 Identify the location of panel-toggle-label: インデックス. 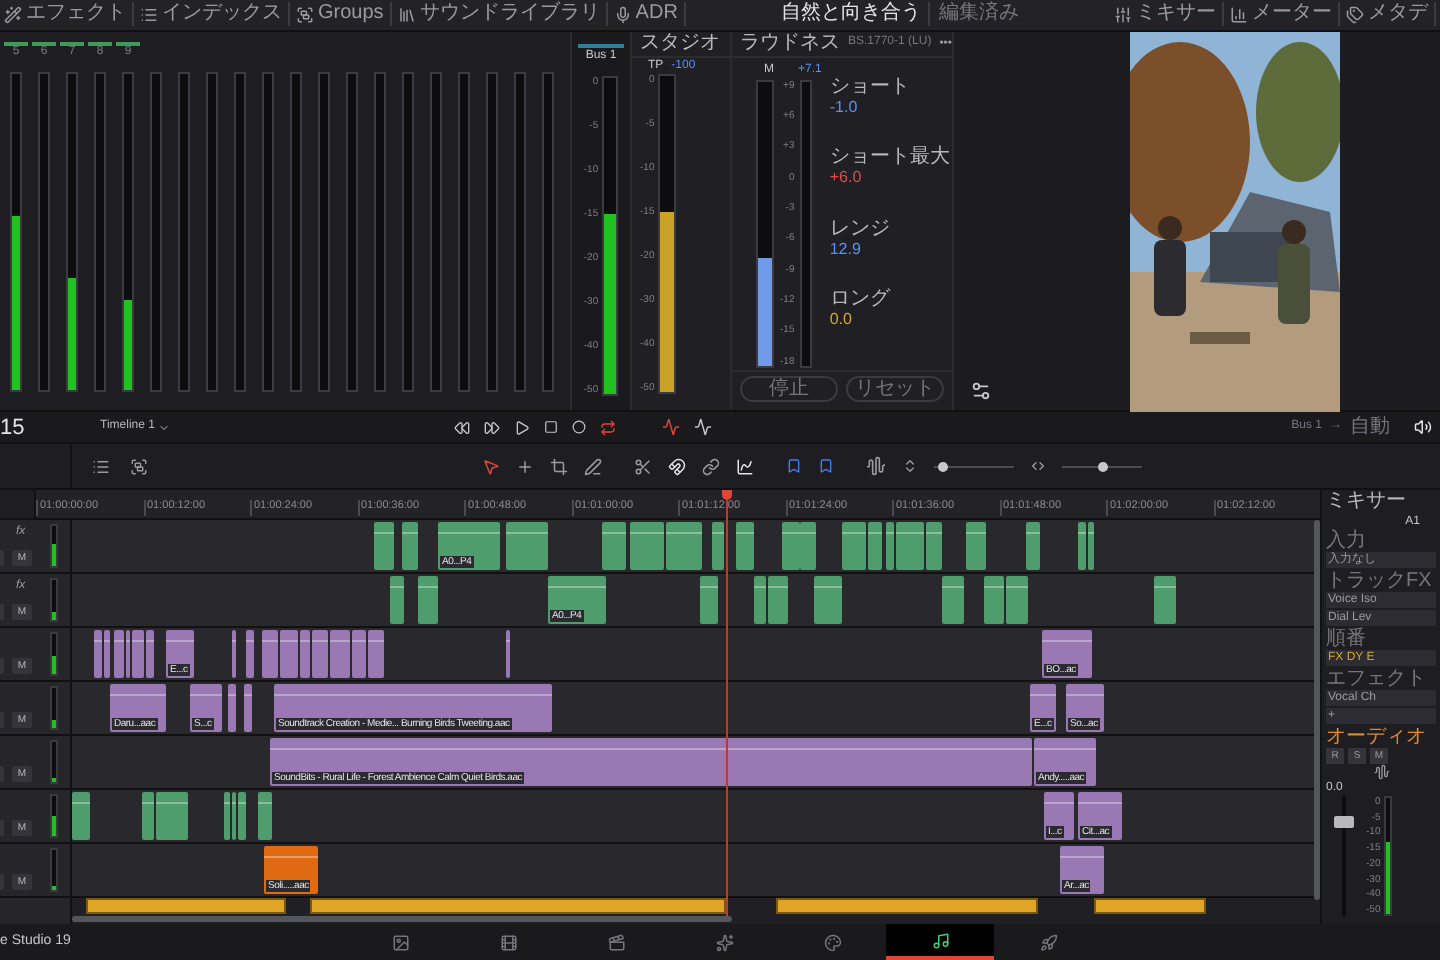
(222, 14).